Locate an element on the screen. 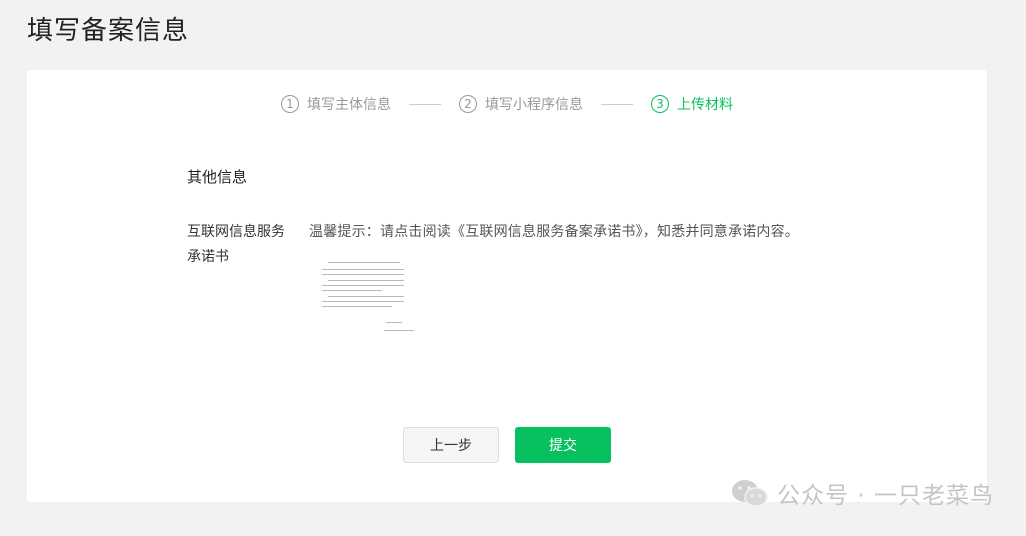 The image size is (1026, 536). commitment-label: 互联网信息服务承诺书 is located at coordinates (236, 244).